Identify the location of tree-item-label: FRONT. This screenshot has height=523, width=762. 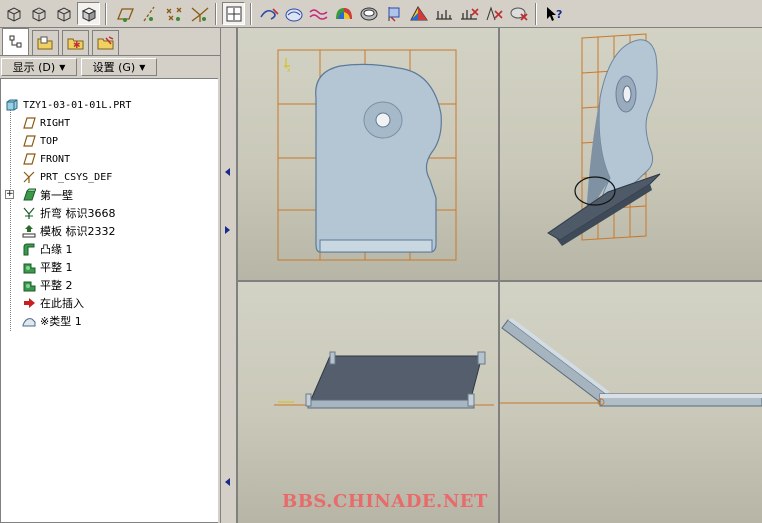
(55, 159).